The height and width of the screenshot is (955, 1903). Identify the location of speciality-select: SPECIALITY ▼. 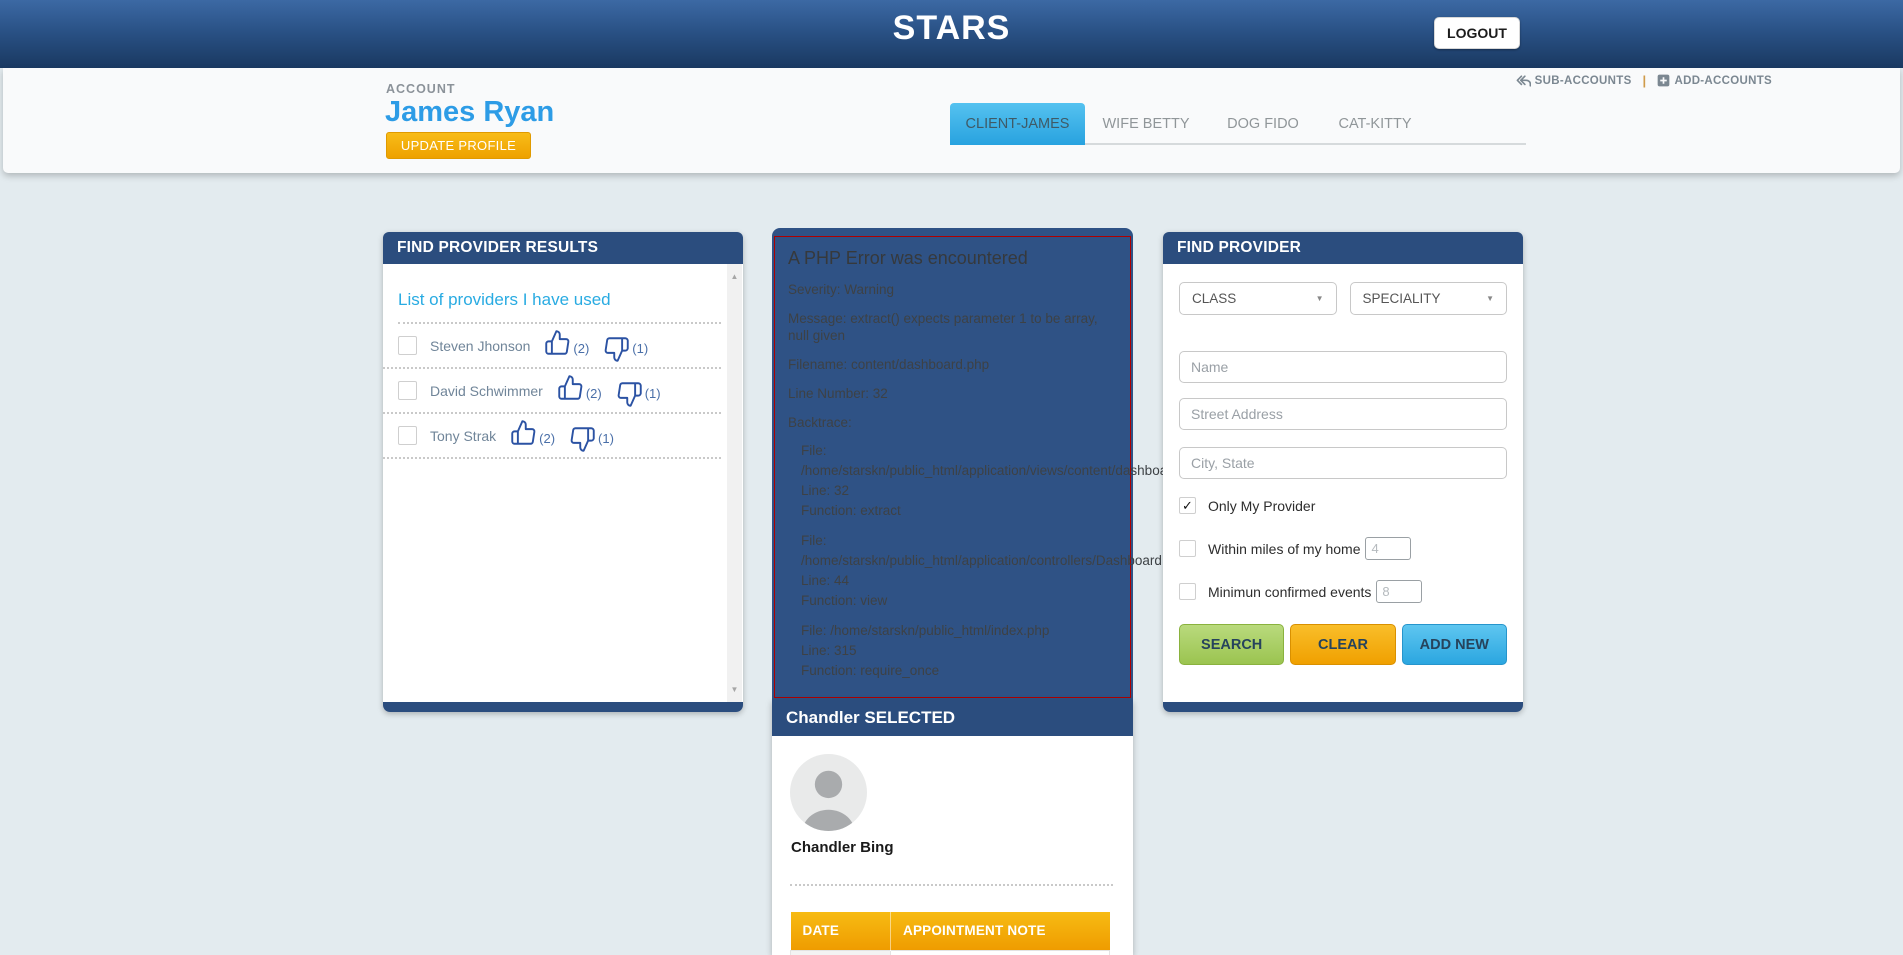
(1428, 298).